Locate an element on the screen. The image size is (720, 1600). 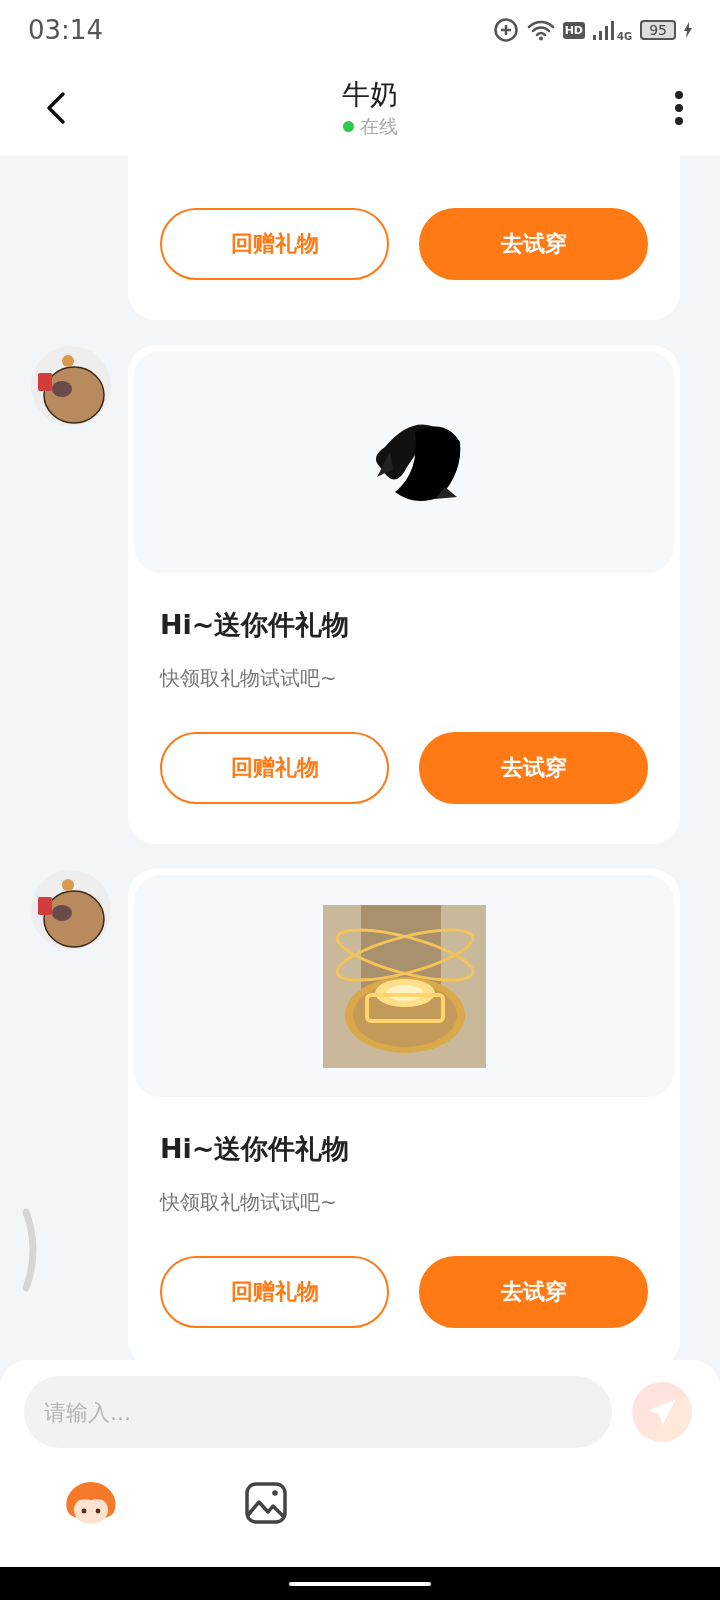
home-indicator is located at coordinates (360, 1583).